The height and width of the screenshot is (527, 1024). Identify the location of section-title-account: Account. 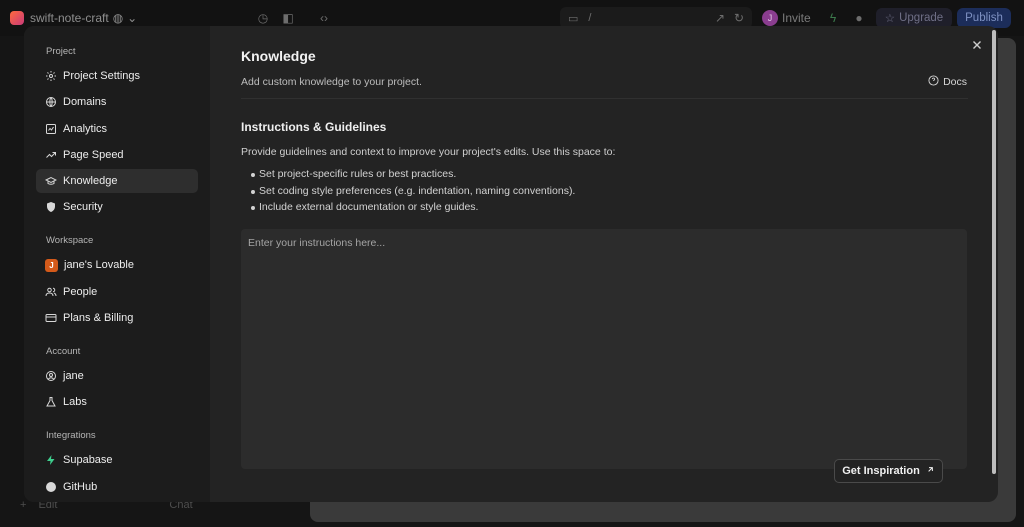
(63, 352).